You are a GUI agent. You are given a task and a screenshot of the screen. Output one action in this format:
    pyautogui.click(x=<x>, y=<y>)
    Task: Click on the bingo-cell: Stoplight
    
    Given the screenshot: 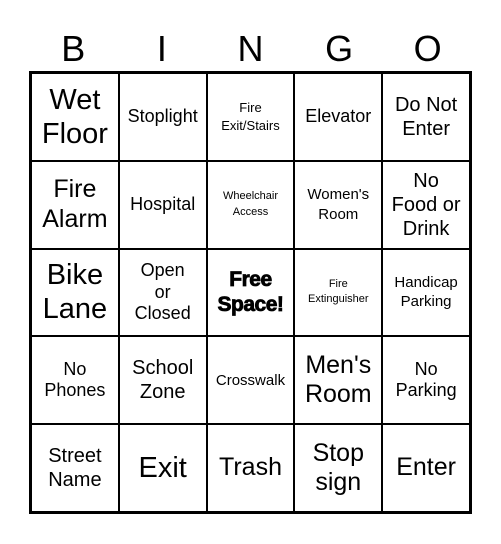 What is the action you would take?
    pyautogui.click(x=162, y=117)
    